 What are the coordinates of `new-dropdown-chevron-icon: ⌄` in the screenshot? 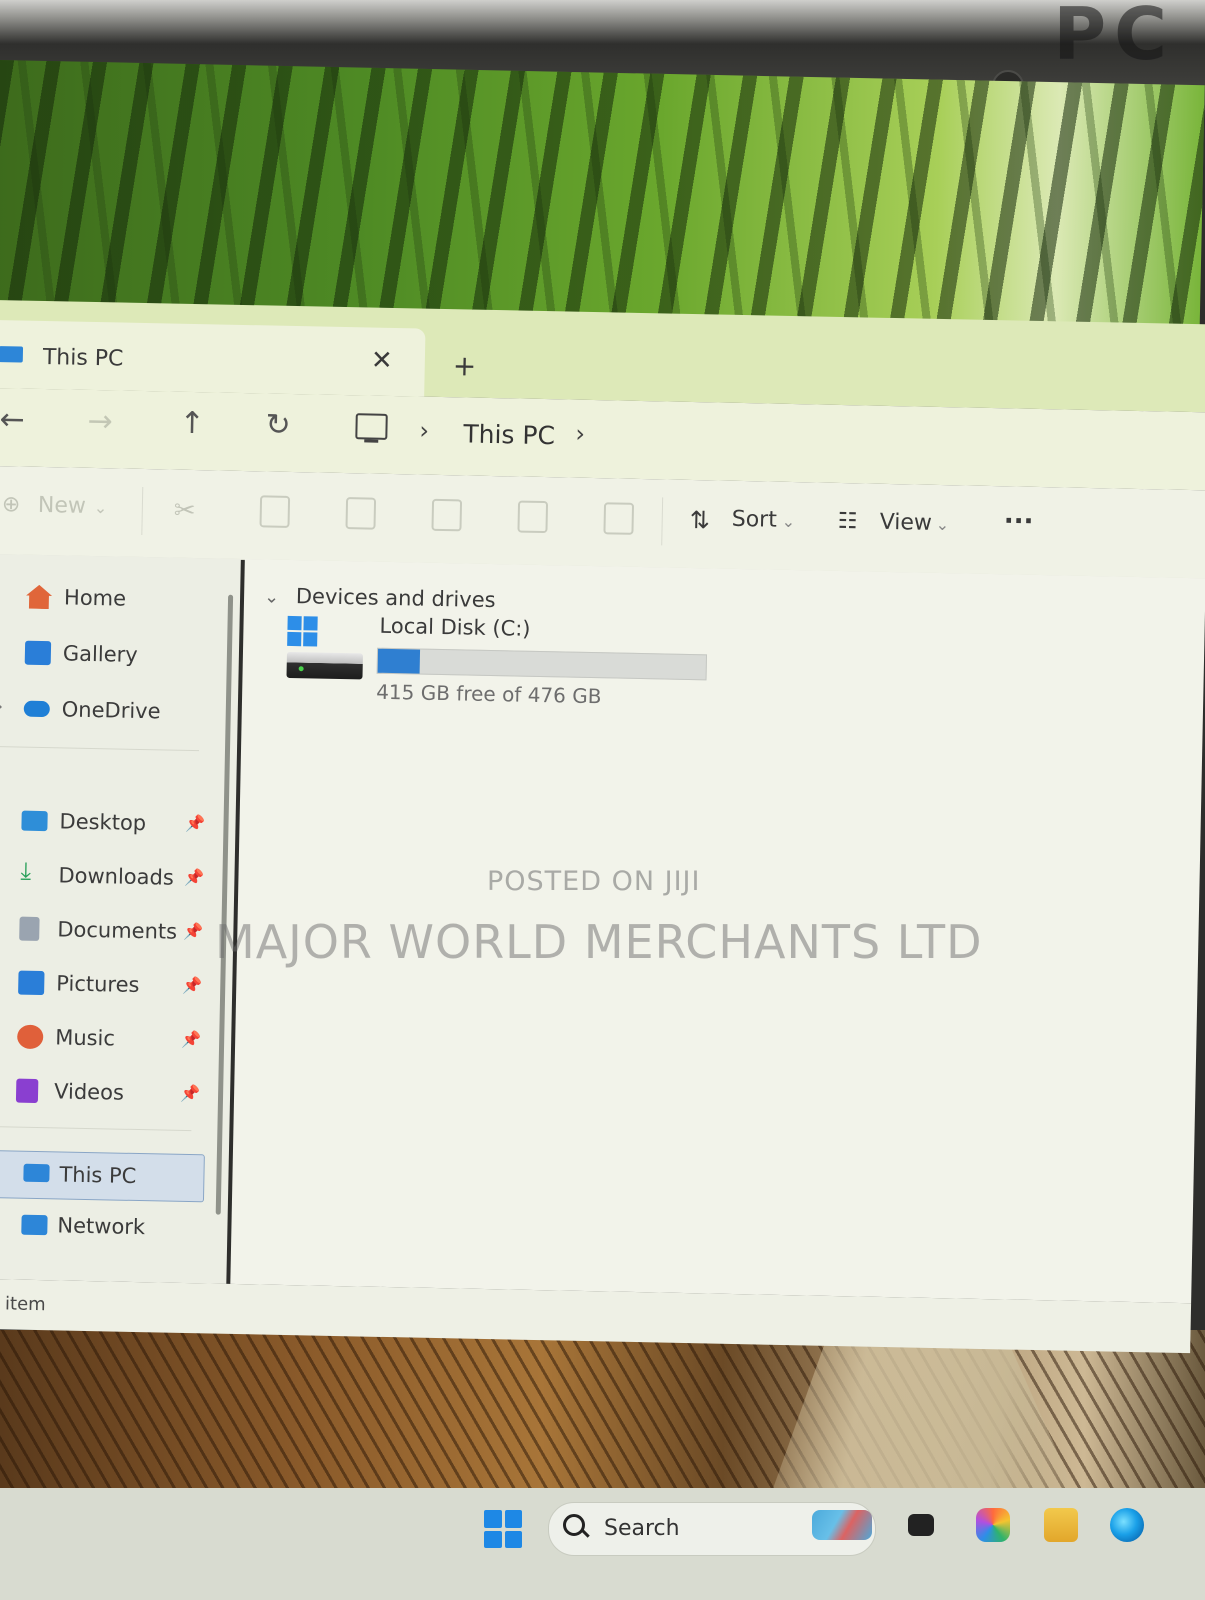 It's located at (101, 507).